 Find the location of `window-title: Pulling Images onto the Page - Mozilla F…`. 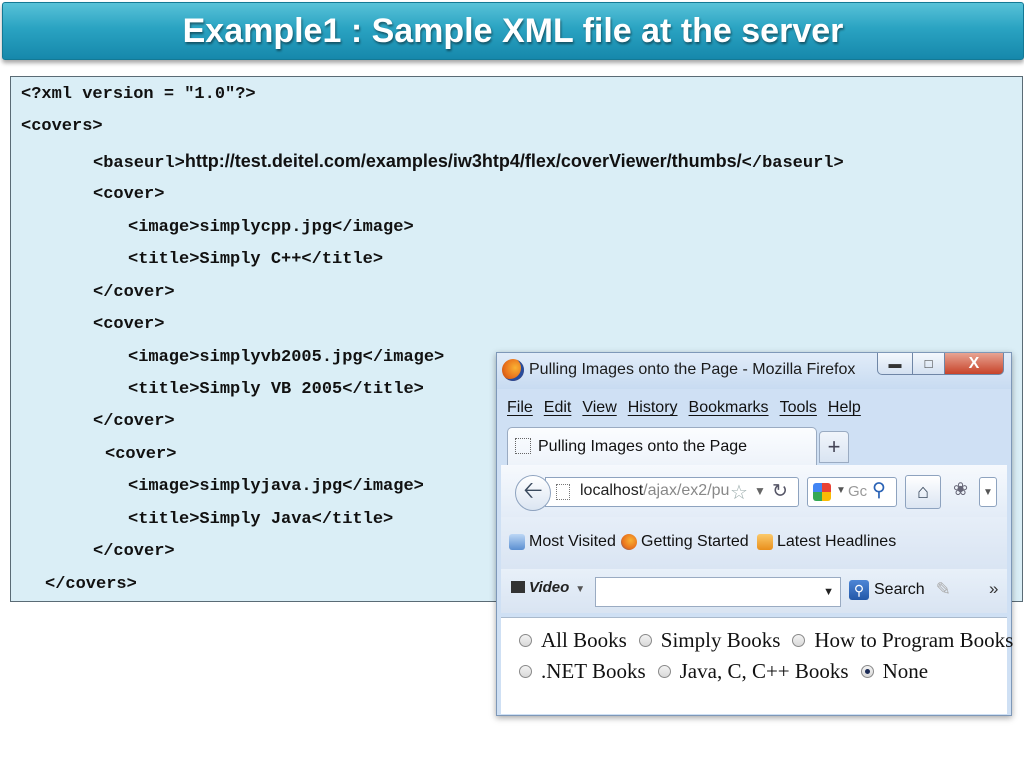

window-title: Pulling Images onto the Page - Mozilla F… is located at coordinates (692, 369).